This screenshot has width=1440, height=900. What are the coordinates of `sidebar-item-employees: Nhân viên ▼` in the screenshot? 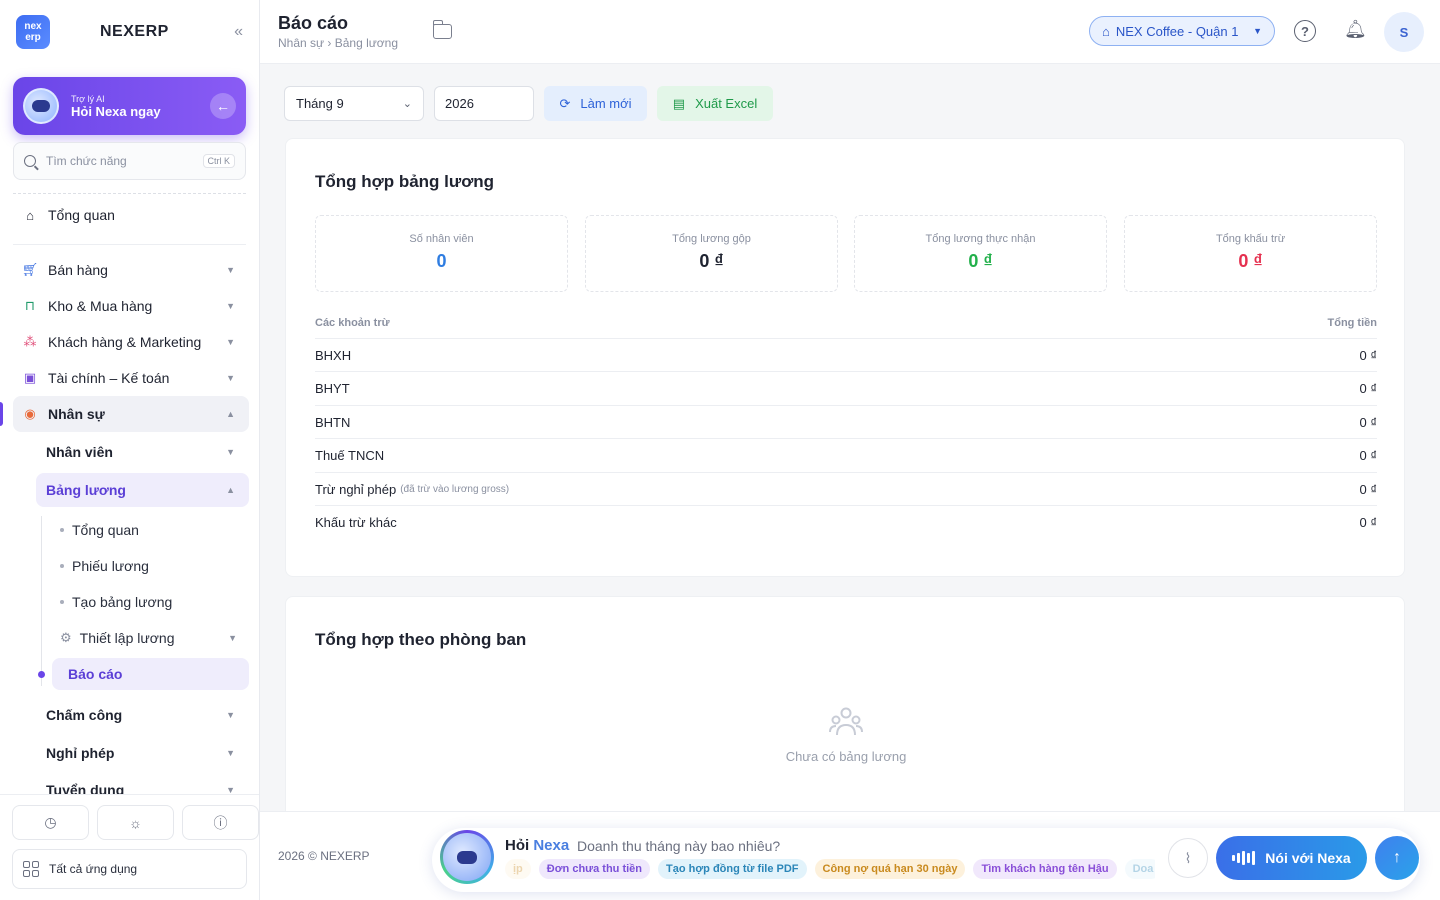 It's located at (142, 452).